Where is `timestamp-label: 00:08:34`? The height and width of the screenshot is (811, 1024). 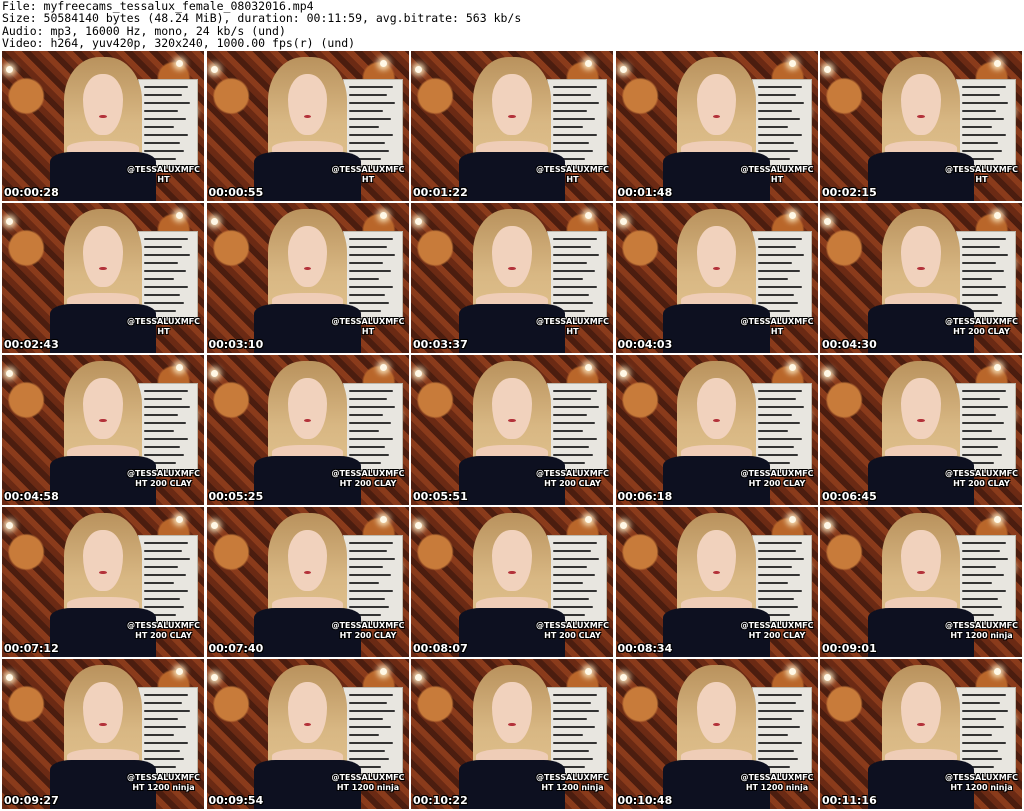
timestamp-label: 00:08:34 is located at coordinates (645, 648).